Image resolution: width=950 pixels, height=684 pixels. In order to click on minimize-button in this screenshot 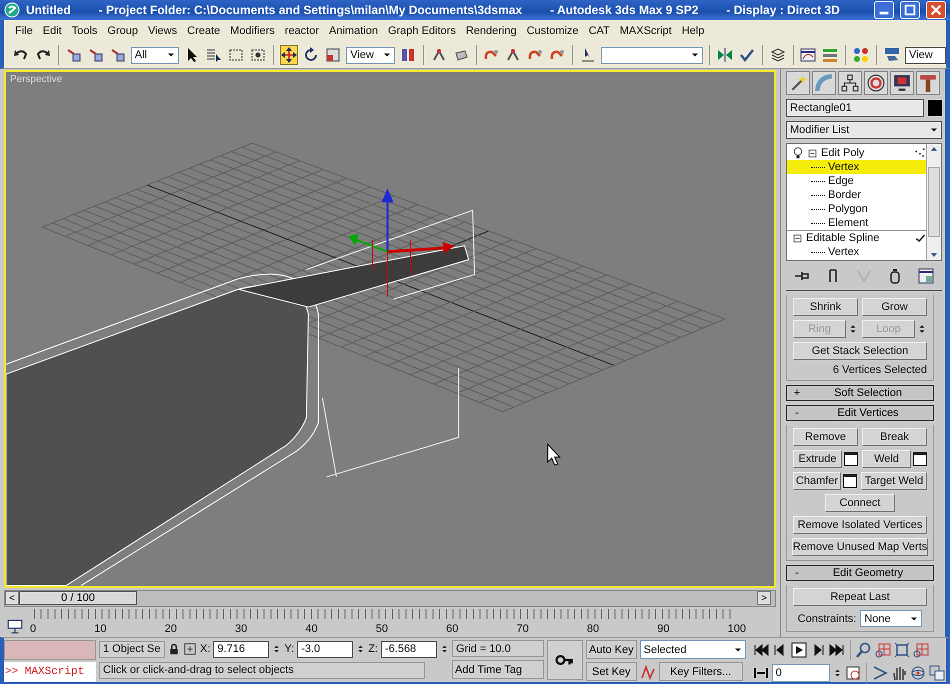, I will do `click(884, 10)`.